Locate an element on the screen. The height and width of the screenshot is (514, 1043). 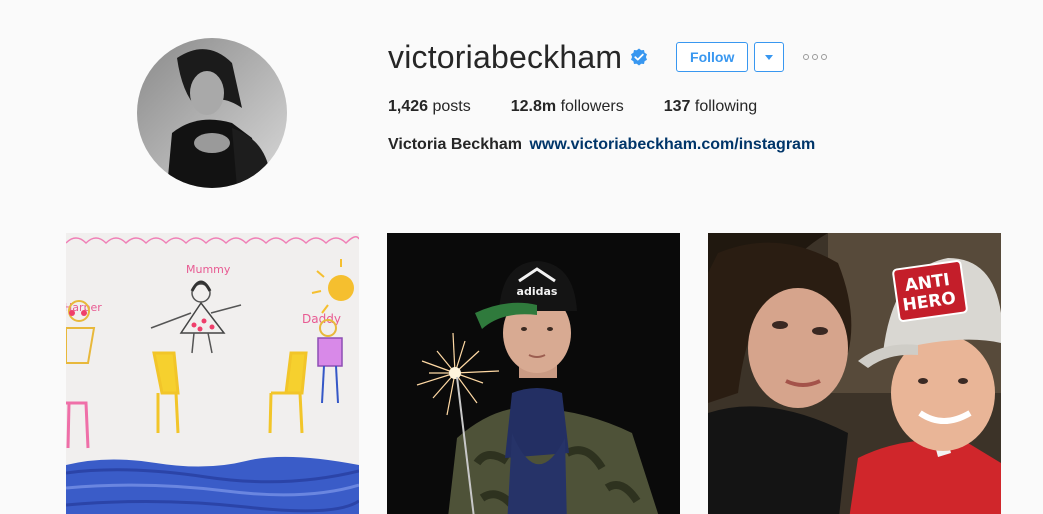
chevron-down-icon is located at coordinates (769, 57).